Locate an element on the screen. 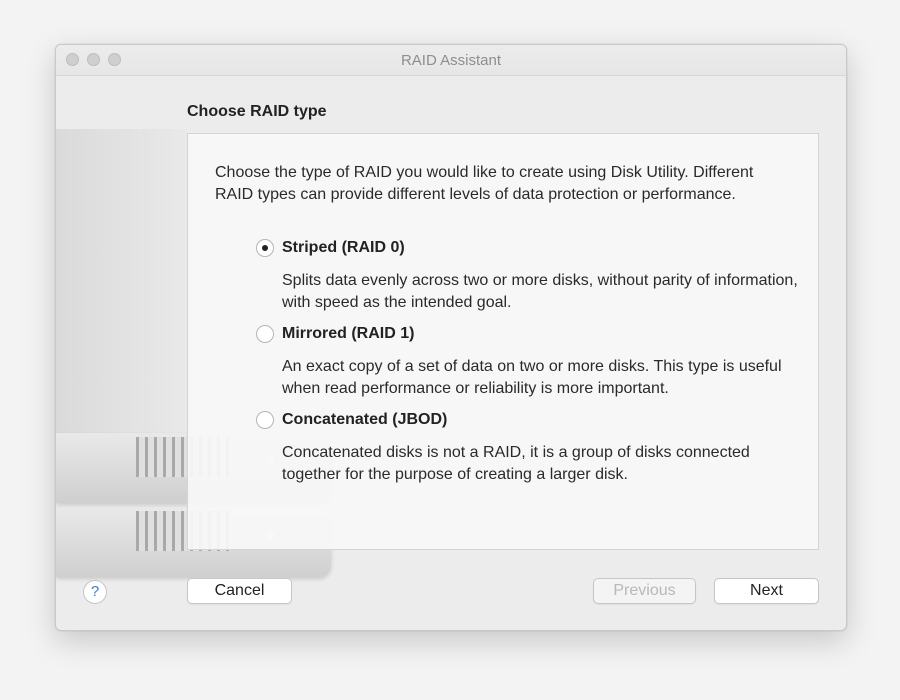 Image resolution: width=900 pixels, height=700 pixels. radio-button-striped is located at coordinates (265, 248).